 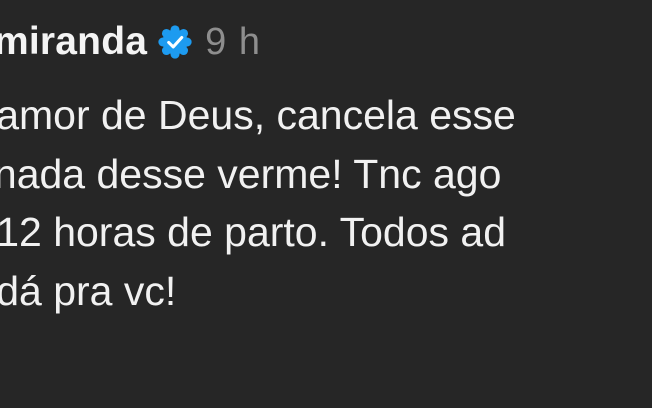 I want to click on username: miranda, so click(x=73, y=42).